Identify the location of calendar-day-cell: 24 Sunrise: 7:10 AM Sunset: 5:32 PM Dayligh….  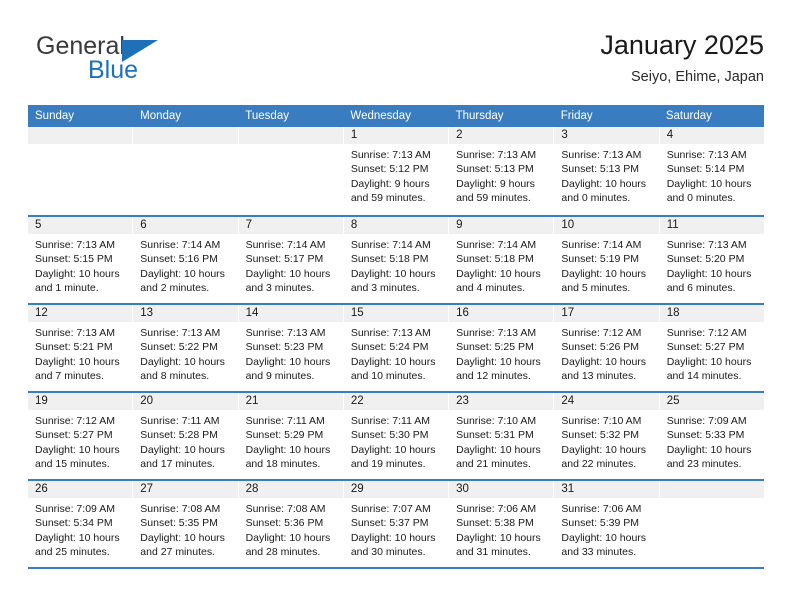
(607, 436).